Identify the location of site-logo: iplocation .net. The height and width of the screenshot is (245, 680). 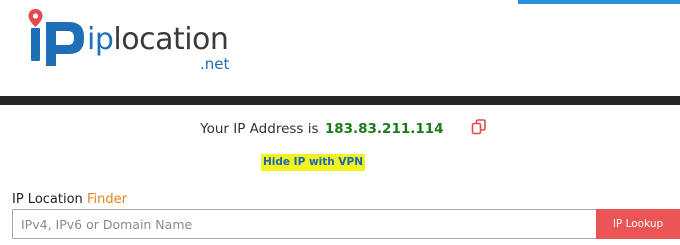
(137, 41).